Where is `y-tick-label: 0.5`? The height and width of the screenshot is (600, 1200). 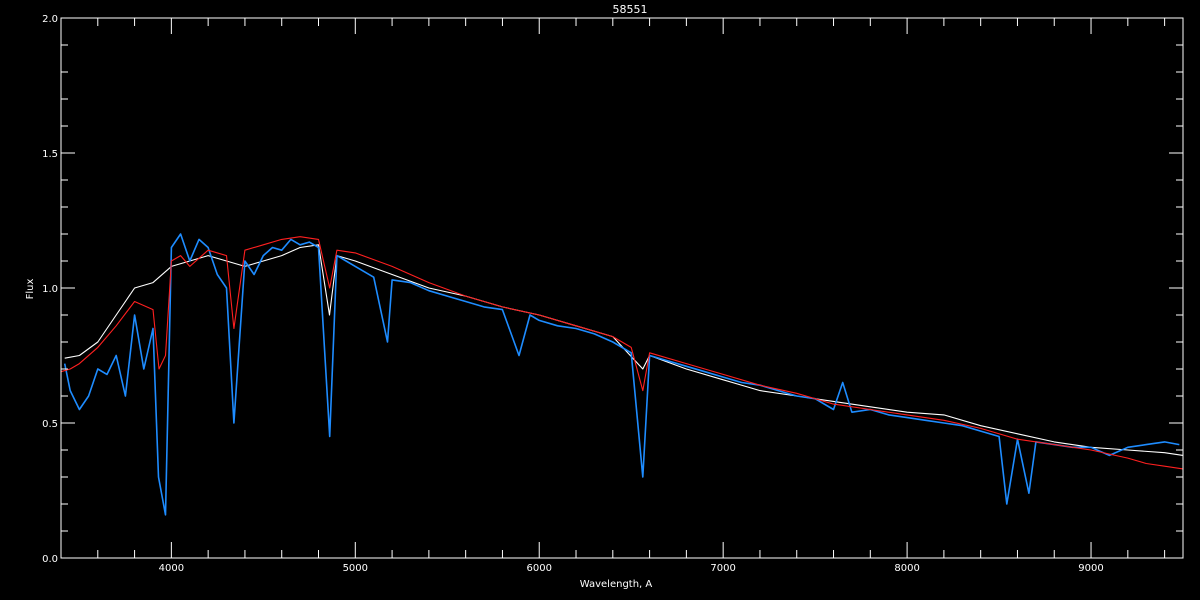
y-tick-label: 0.5 is located at coordinates (50, 424).